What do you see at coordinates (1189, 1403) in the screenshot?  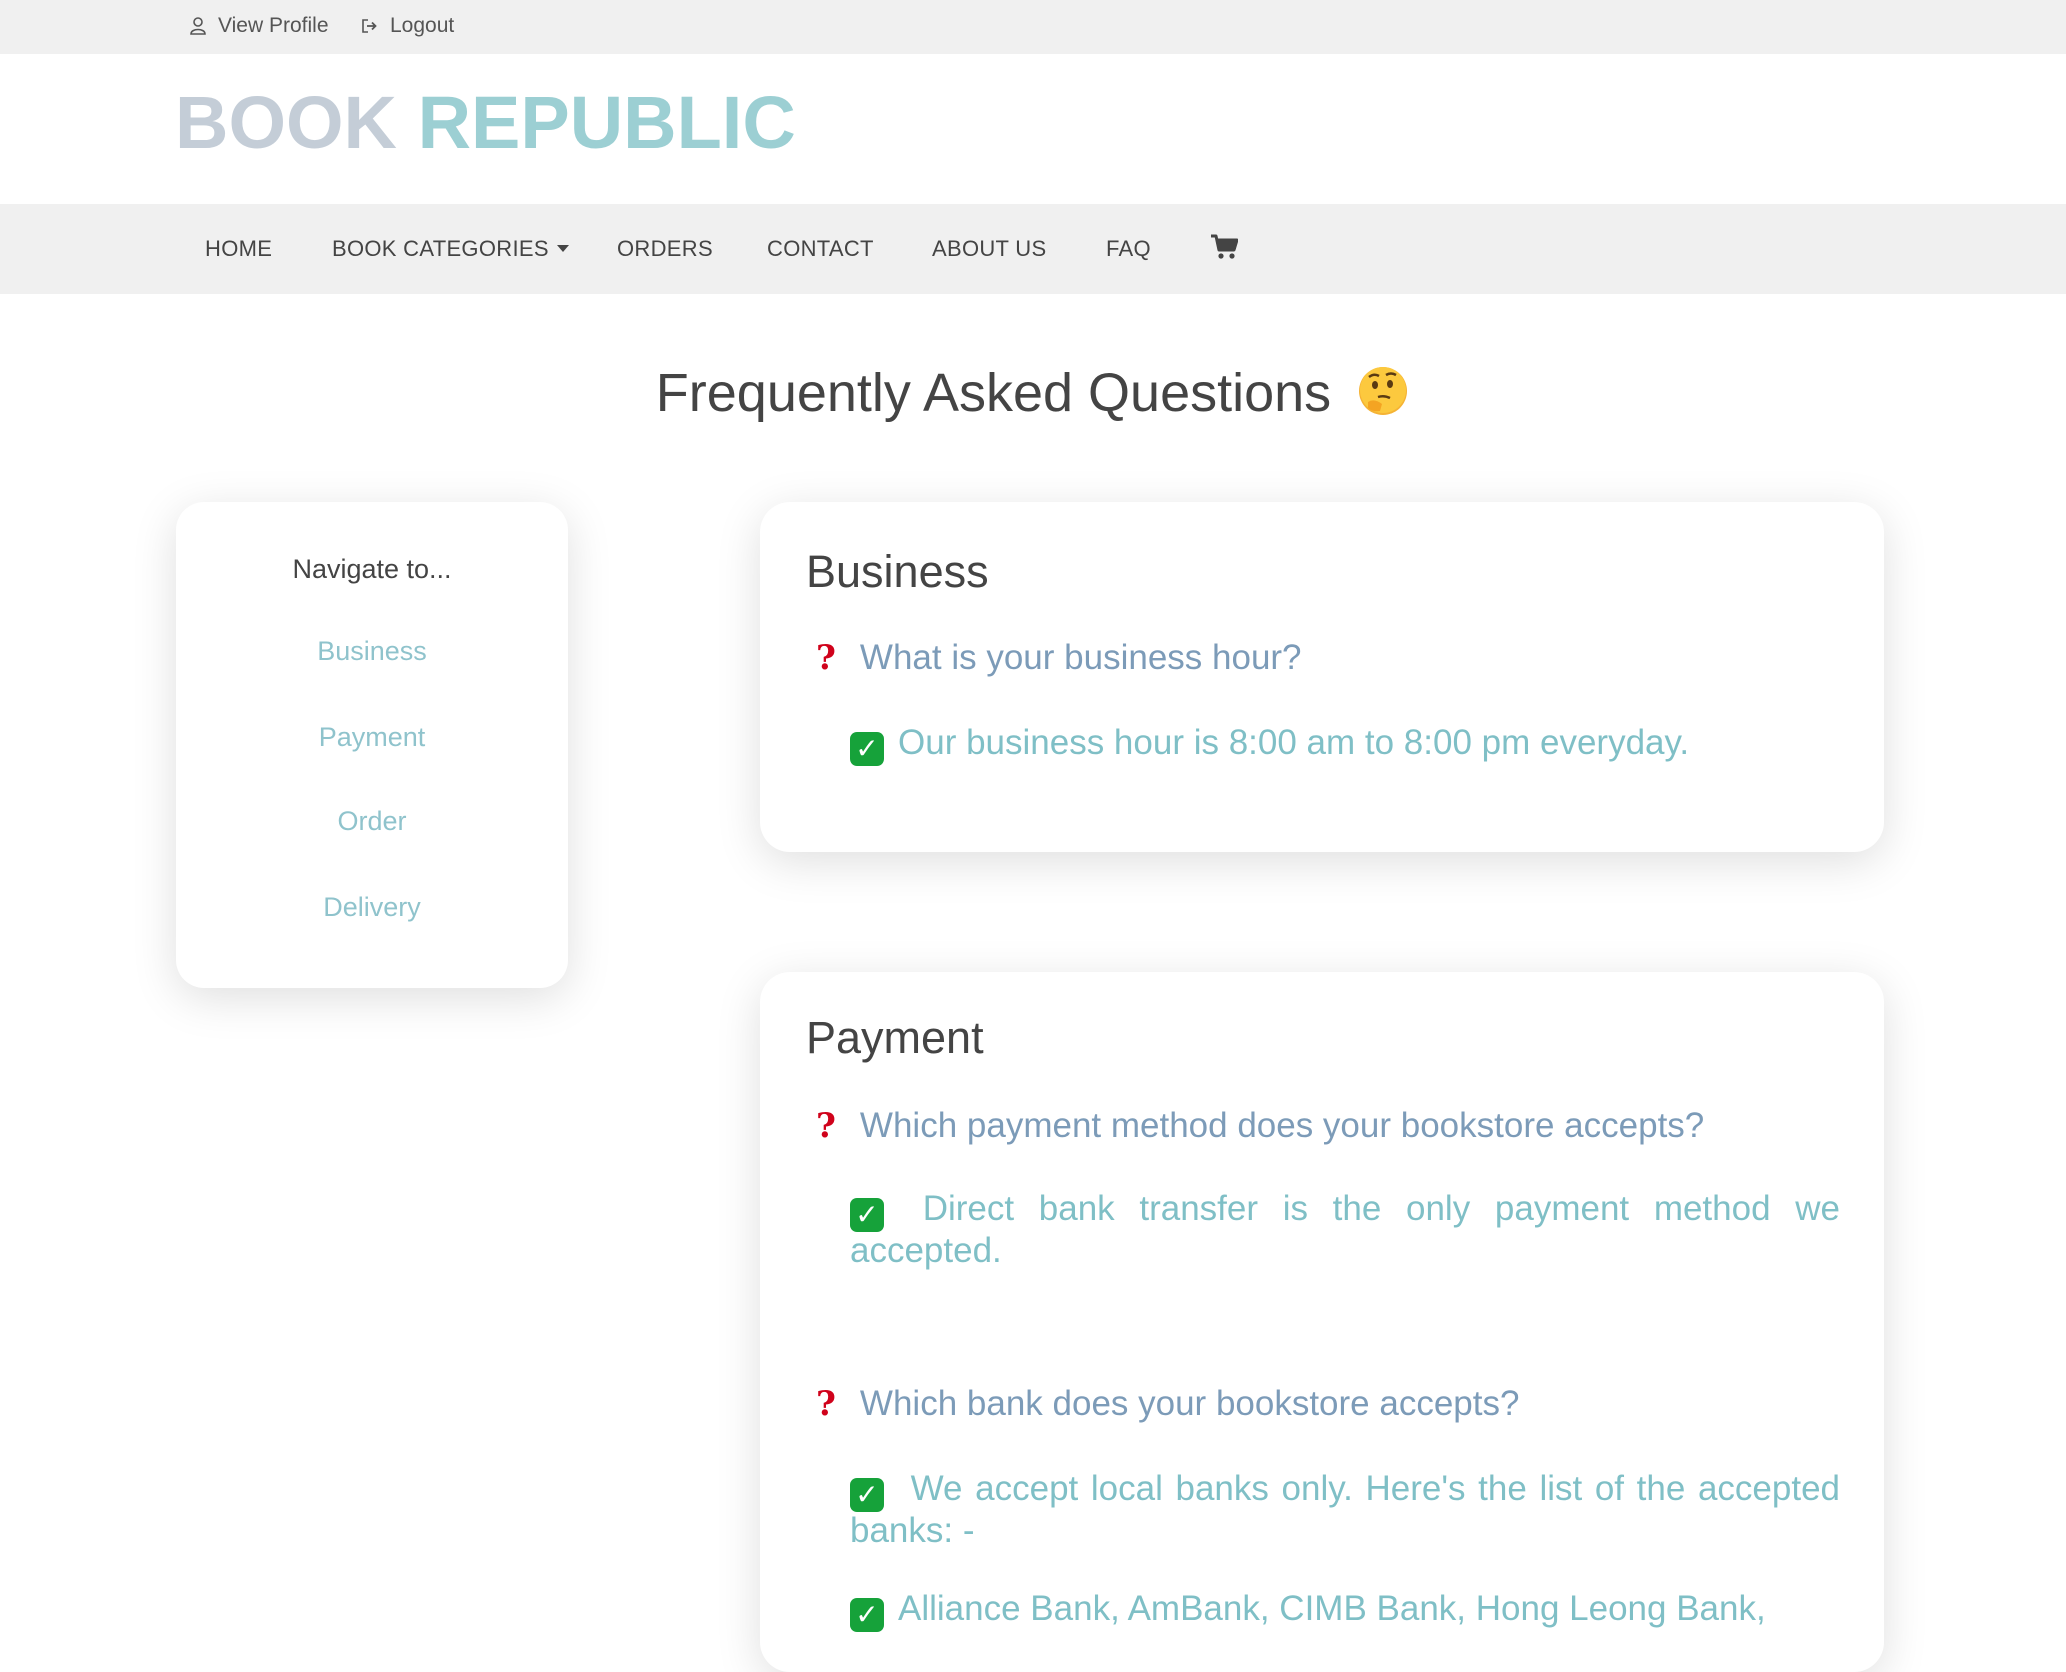 I see `question-text: Which bank does your bookstore accepts?` at bounding box center [1189, 1403].